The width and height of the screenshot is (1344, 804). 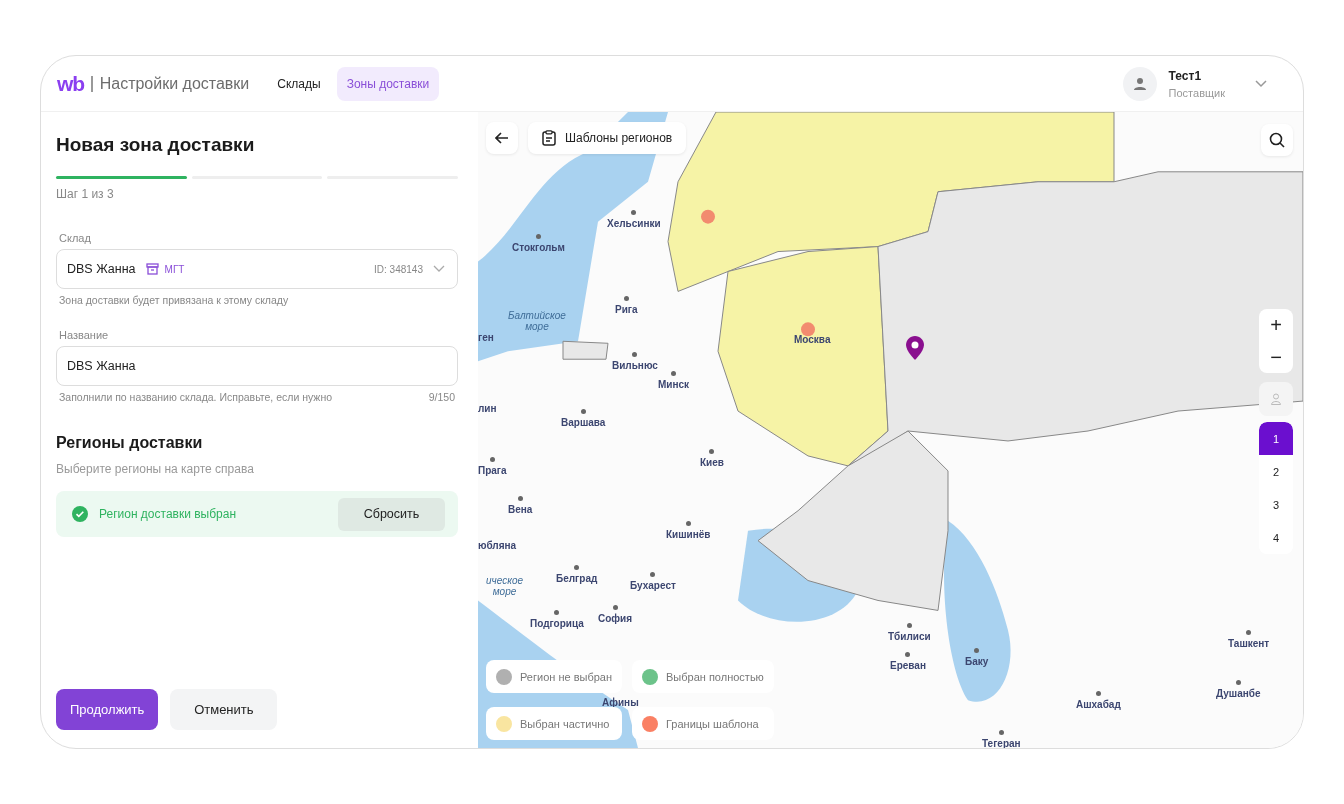 What do you see at coordinates (84, 335) in the screenshot?
I see `field-label: Название` at bounding box center [84, 335].